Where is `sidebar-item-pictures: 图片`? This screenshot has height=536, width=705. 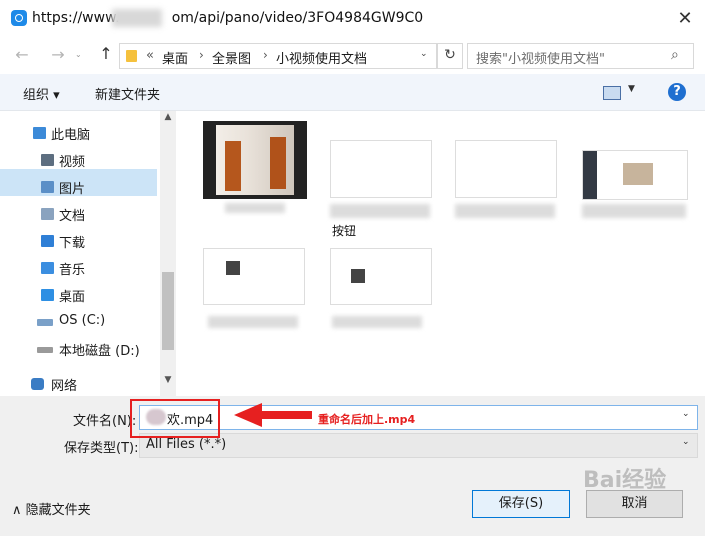
sidebar-item-pictures: 图片 is located at coordinates (80, 187).